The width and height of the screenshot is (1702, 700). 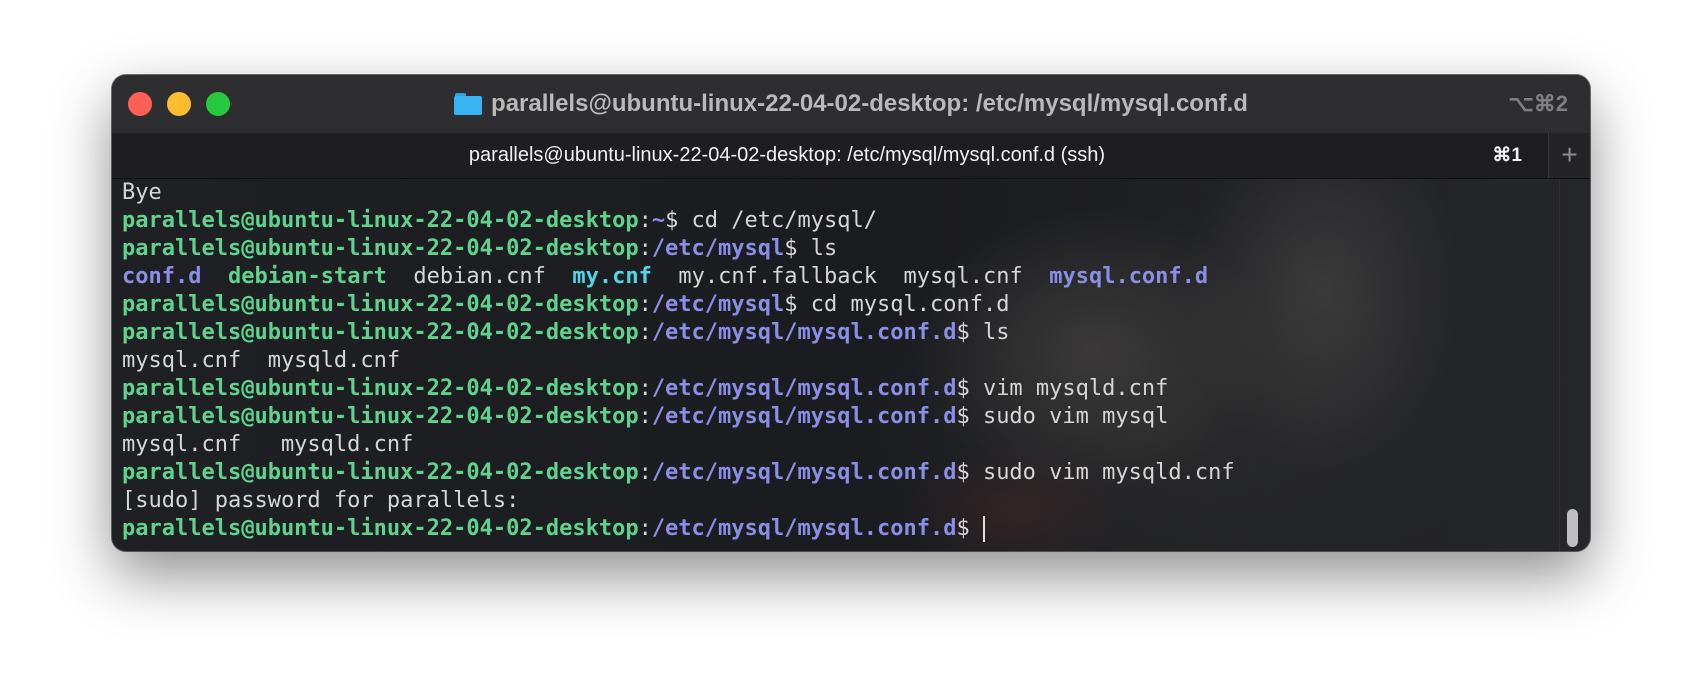 What do you see at coordinates (850, 276) in the screenshot?
I see `terminal-text-segment: my.cnf.fallback mysql.cnf` at bounding box center [850, 276].